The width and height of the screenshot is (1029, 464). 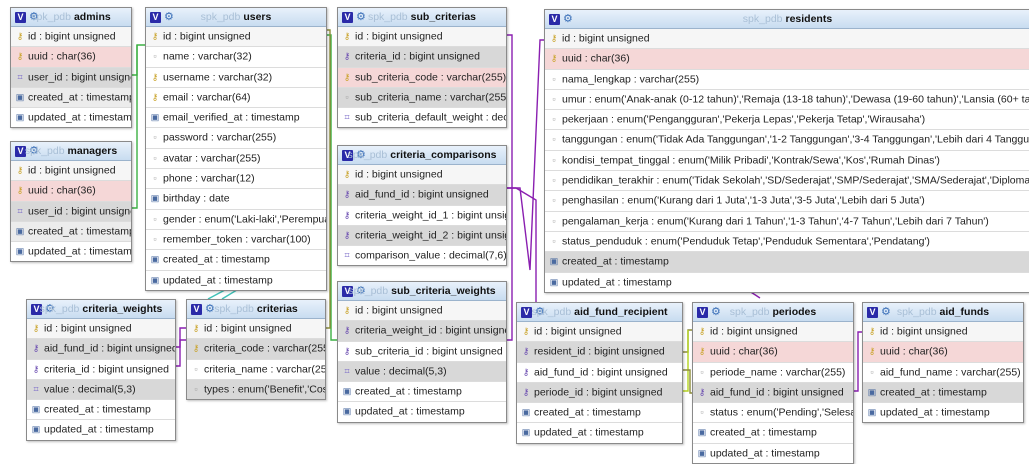 What do you see at coordinates (422, 17) in the screenshot?
I see `table-header: V ⚙ spk_pdb sub_criterias` at bounding box center [422, 17].